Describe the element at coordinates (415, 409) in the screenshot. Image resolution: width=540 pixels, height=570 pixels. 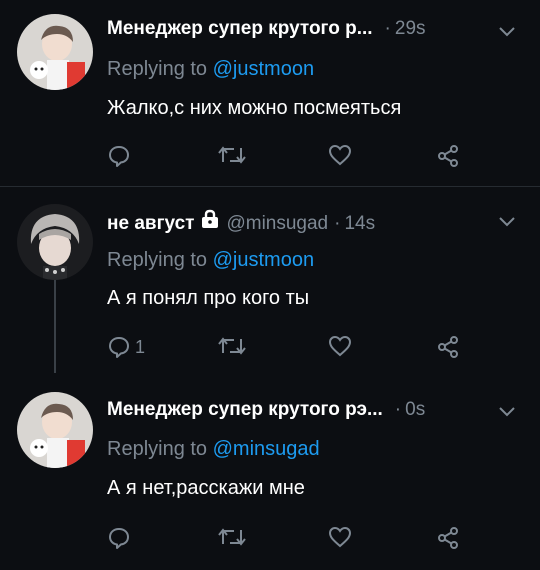
I see `timestamp: 0s` at that location.